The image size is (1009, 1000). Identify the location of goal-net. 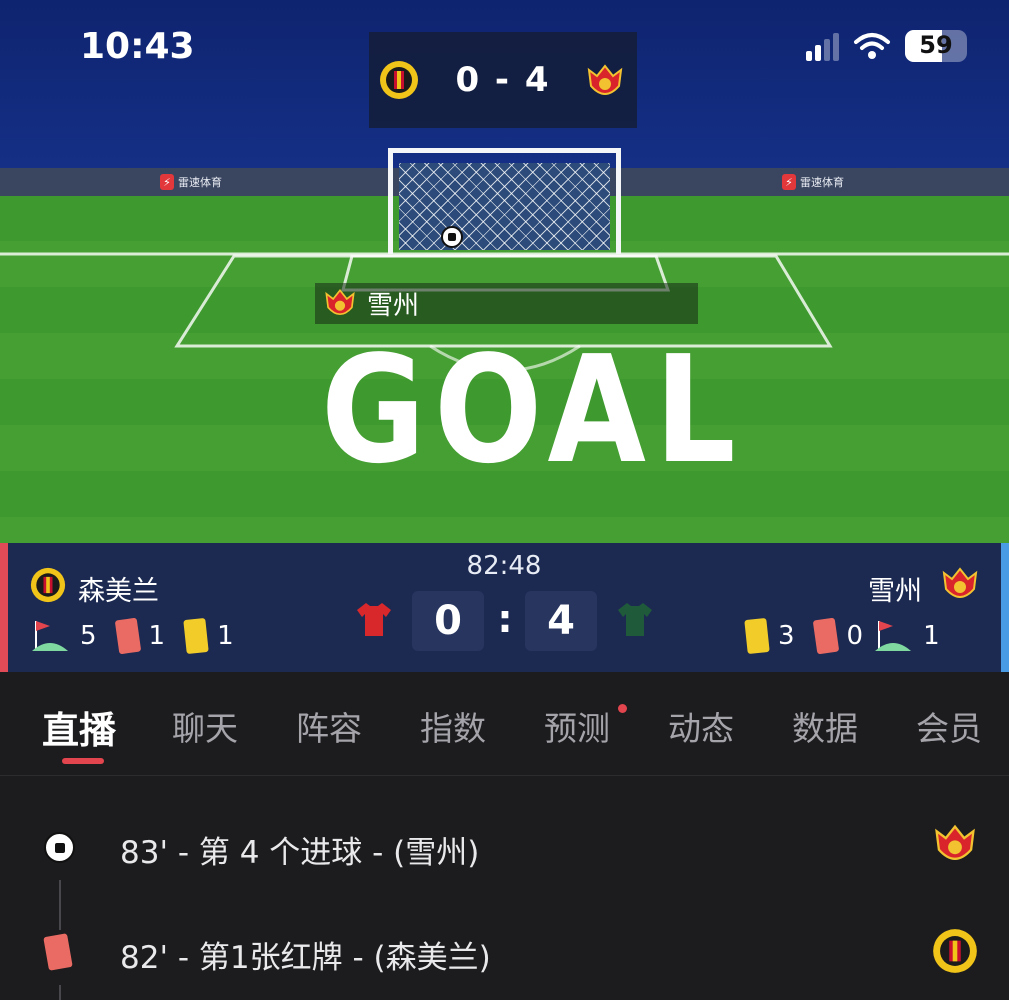
(504, 206).